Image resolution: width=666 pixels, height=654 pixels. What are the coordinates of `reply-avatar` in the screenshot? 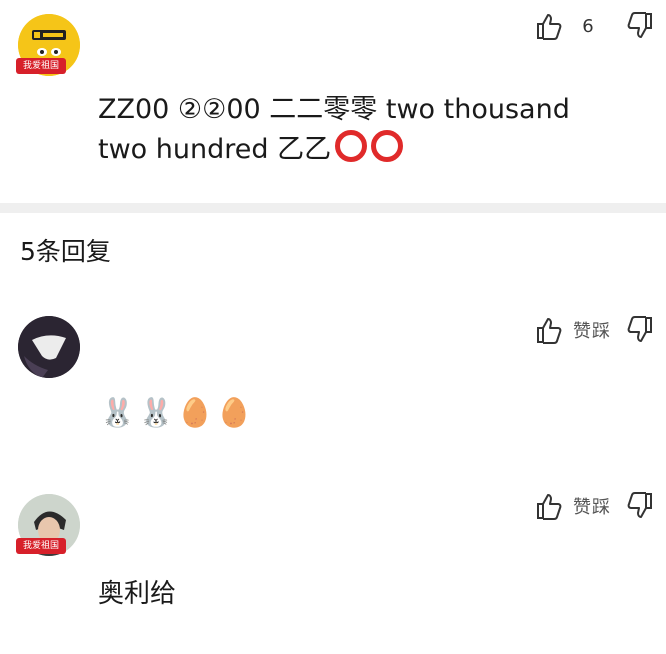 It's located at (49, 347).